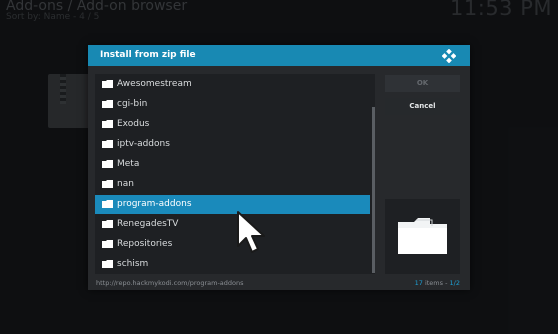 This screenshot has height=334, width=558. I want to click on list-item: nan, so click(232, 184).